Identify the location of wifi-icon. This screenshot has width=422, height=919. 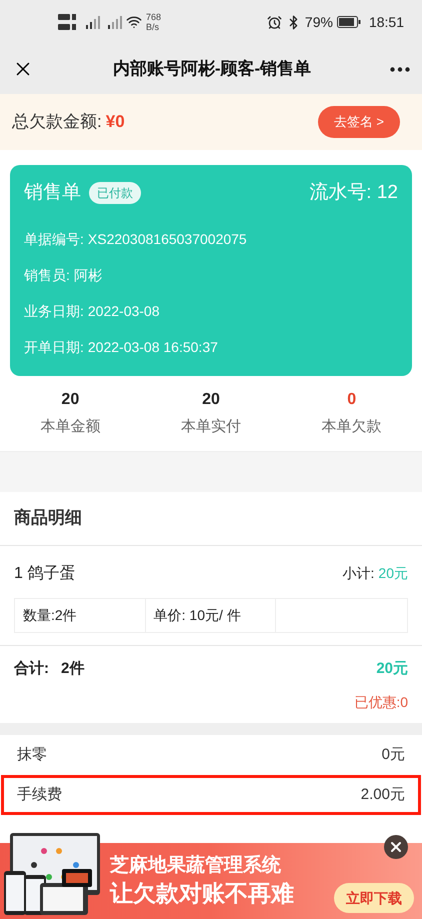
(134, 22).